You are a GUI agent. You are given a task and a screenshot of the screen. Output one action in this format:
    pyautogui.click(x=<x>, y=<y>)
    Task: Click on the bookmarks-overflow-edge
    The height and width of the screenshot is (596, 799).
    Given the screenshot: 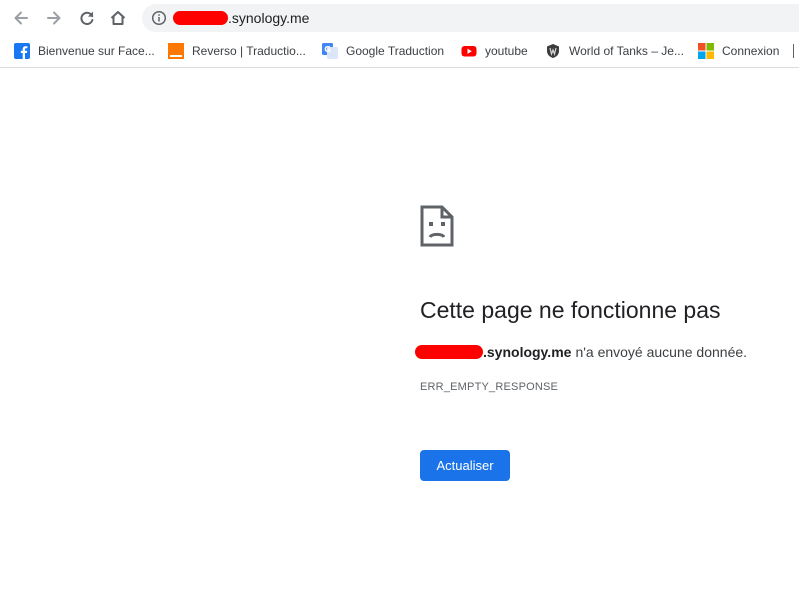 What is the action you would take?
    pyautogui.click(x=796, y=51)
    